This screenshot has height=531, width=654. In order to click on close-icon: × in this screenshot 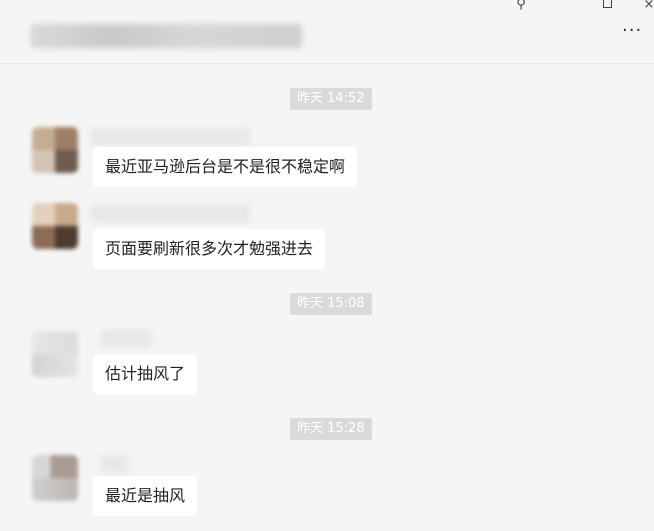, I will do `click(646, 7)`.